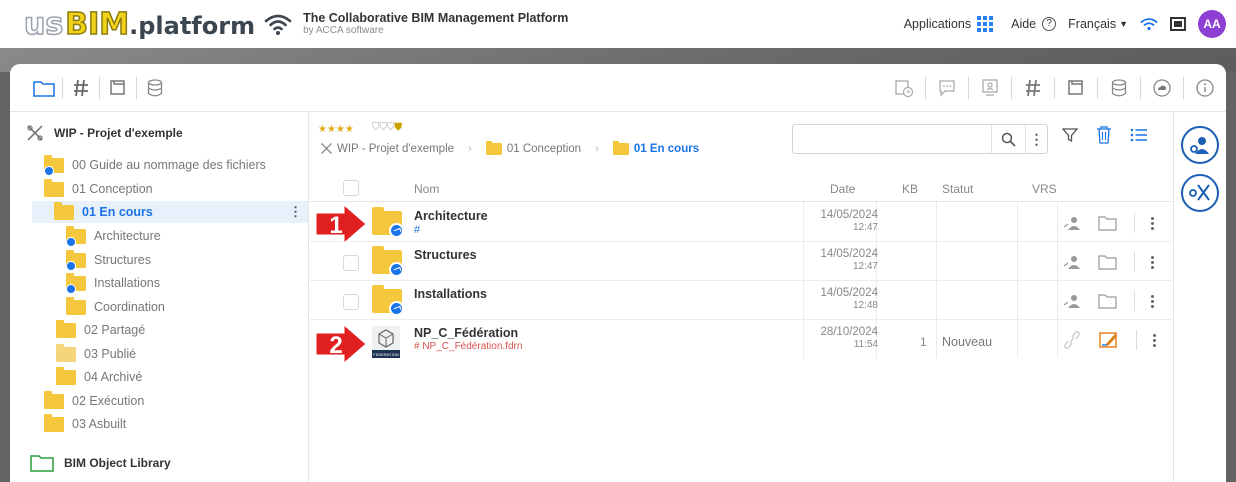  I want to click on fullscreen-icon, so click(1178, 24).